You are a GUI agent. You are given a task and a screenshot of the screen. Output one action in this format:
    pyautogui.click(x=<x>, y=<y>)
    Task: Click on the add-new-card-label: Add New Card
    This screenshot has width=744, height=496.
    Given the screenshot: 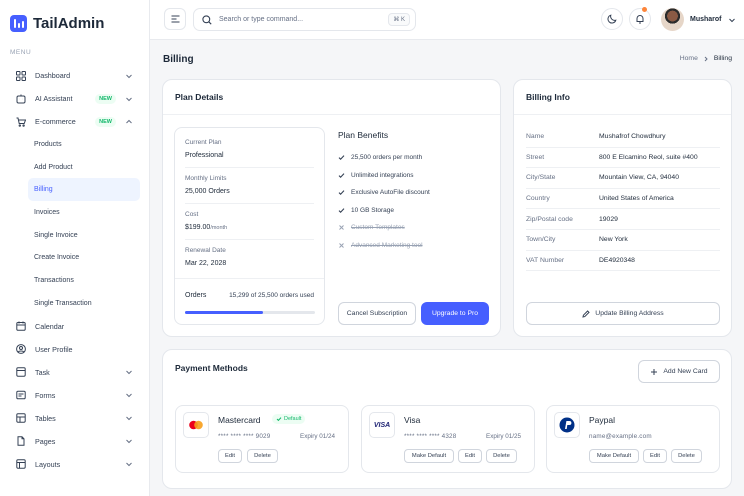 What is the action you would take?
    pyautogui.click(x=685, y=371)
    